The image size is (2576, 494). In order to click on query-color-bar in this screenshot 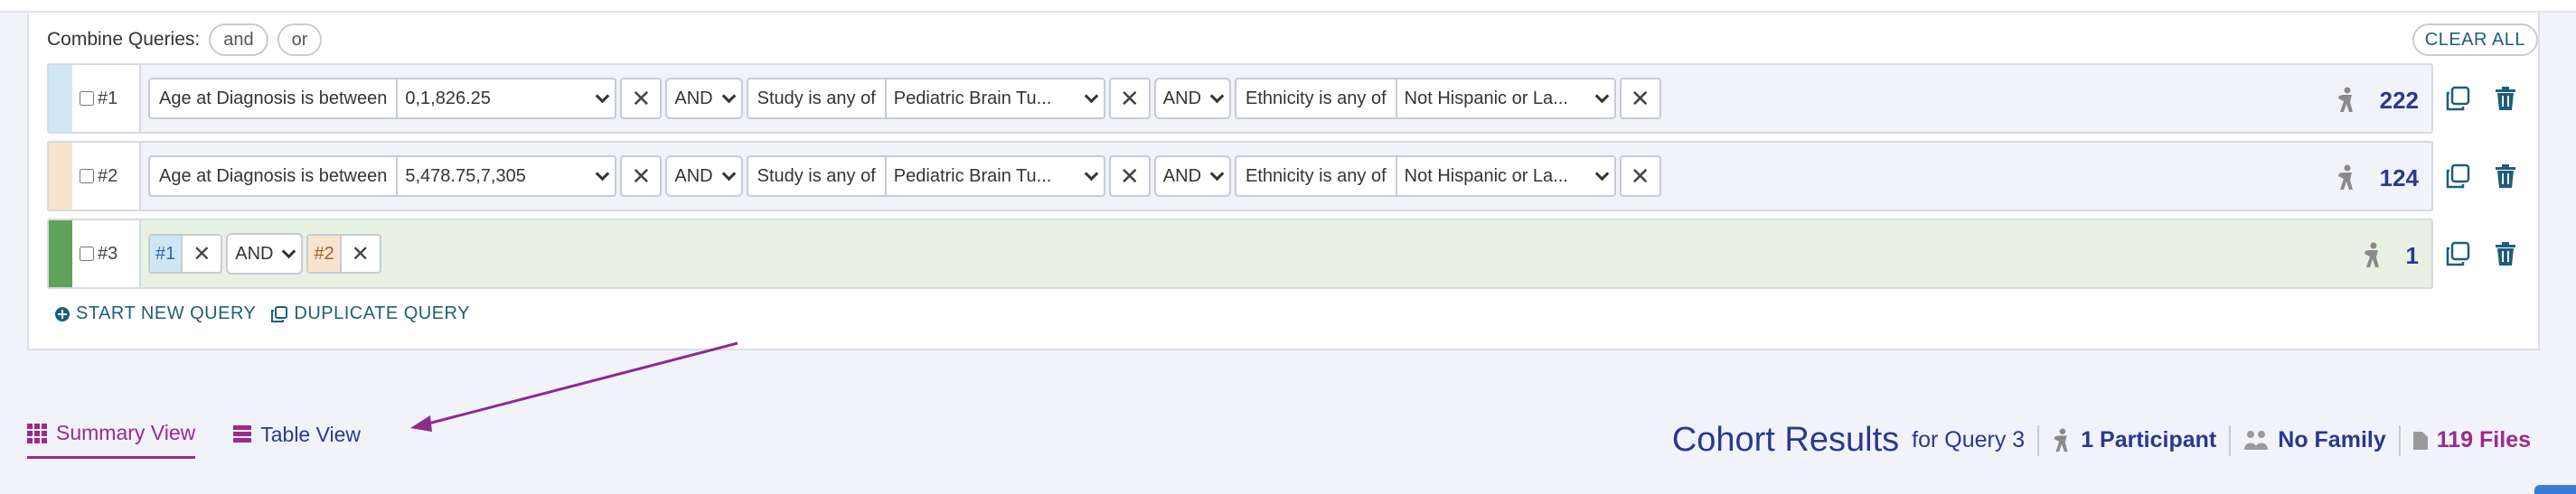, I will do `click(60, 176)`.